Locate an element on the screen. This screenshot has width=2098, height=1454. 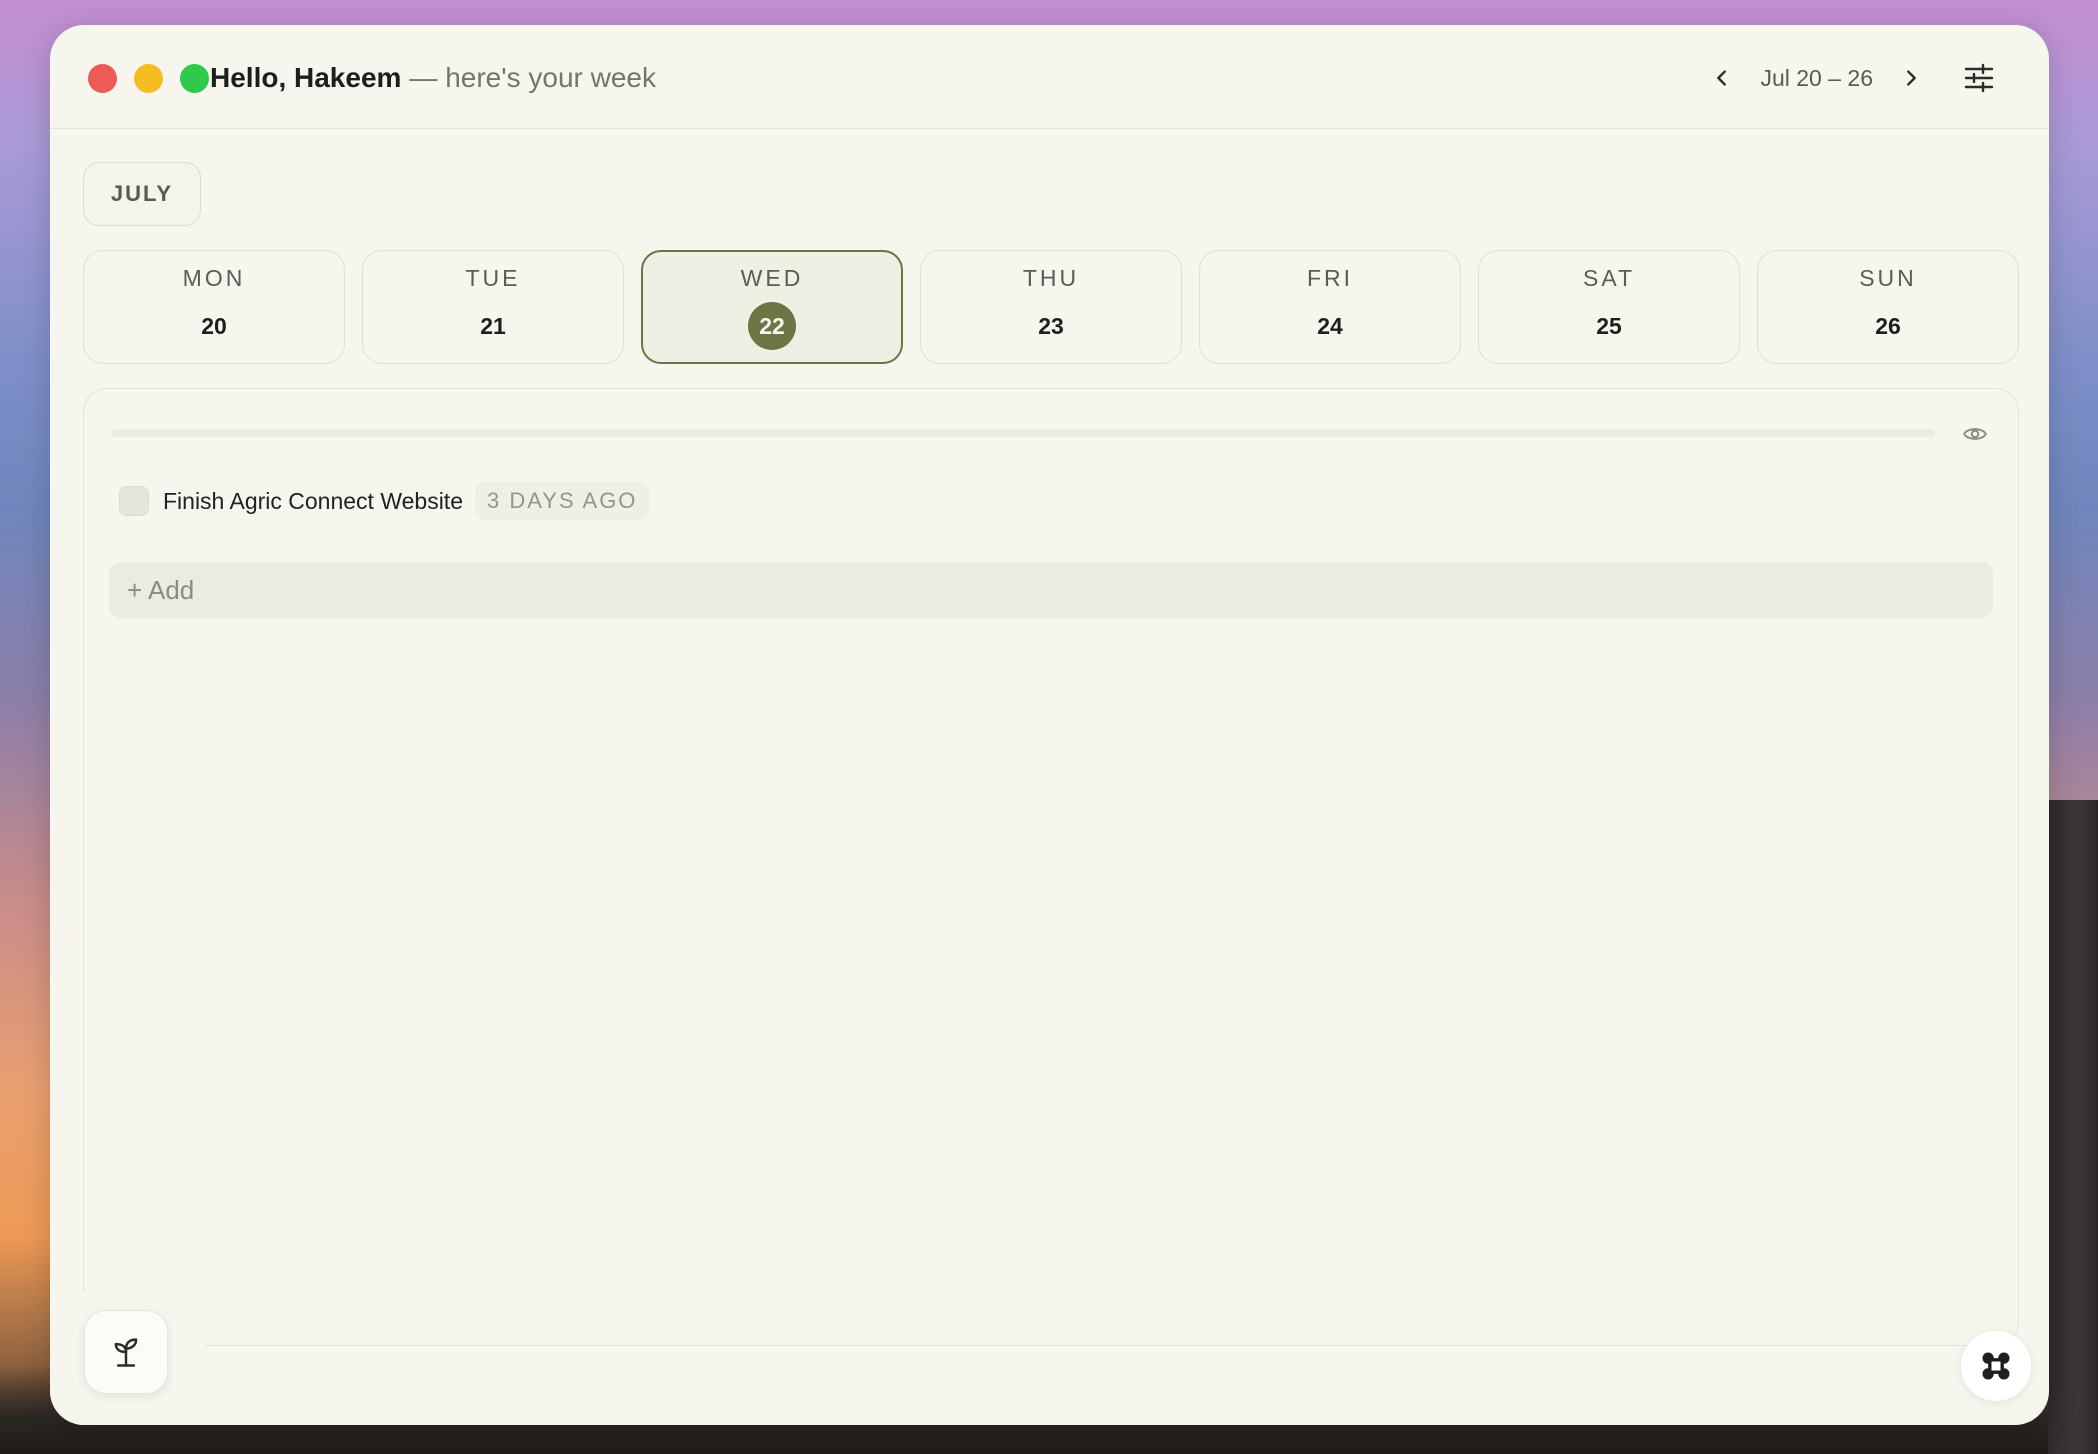
sprout-icon is located at coordinates (126, 1352).